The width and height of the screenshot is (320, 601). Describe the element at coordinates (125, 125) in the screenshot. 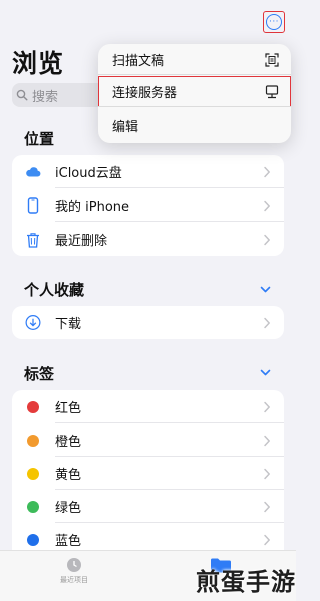

I see `menu-item-label: 编辑` at that location.